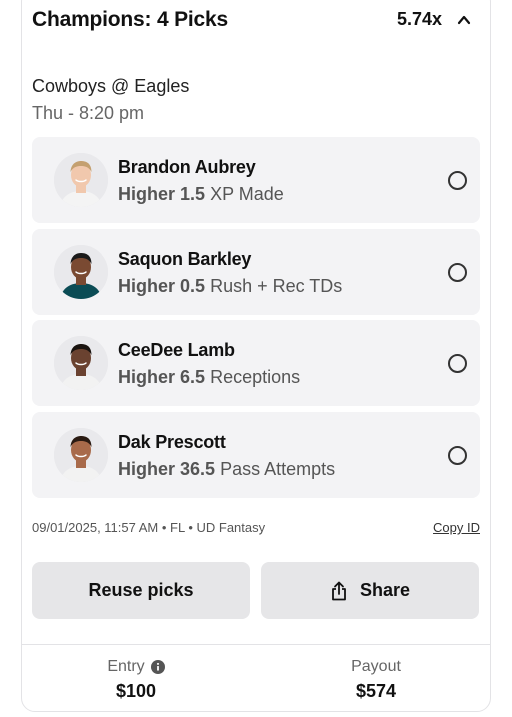 This screenshot has height=717, width=512. I want to click on player-name: Dak Prescott, so click(172, 441).